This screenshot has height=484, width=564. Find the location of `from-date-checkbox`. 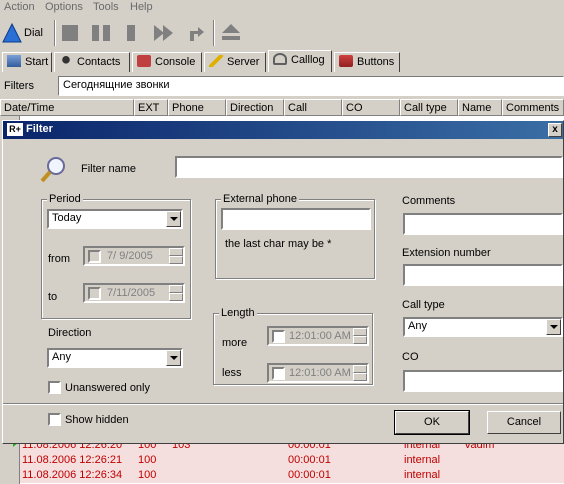

from-date-checkbox is located at coordinates (94, 256).